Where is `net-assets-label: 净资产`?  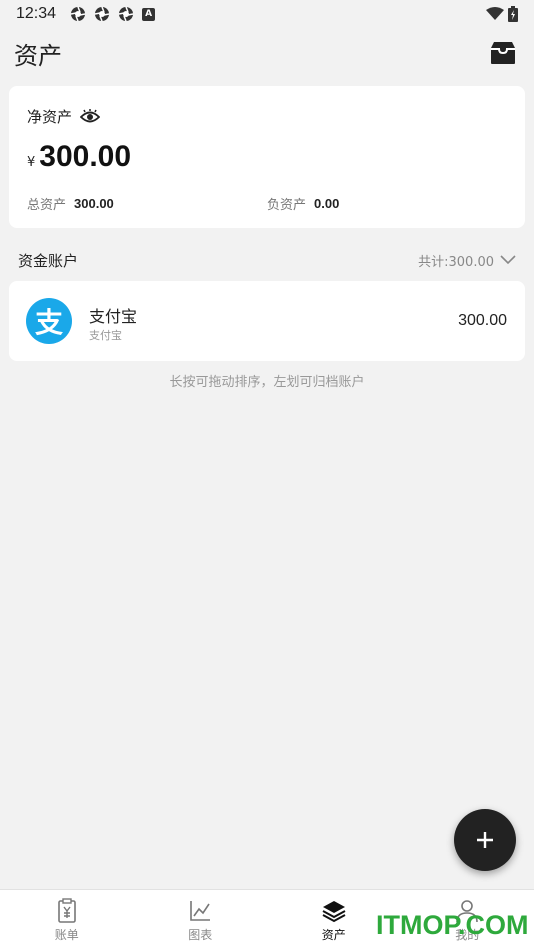 net-assets-label: 净资产 is located at coordinates (49, 116).